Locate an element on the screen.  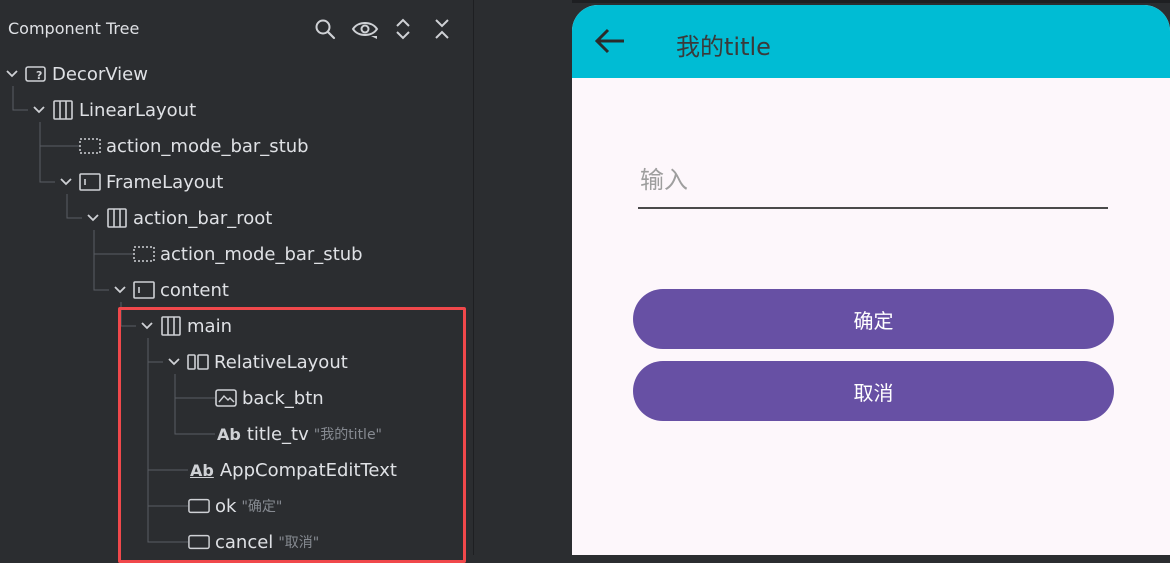
tree-node-relativelayout: RelativeLayout is located at coordinates (257, 362).